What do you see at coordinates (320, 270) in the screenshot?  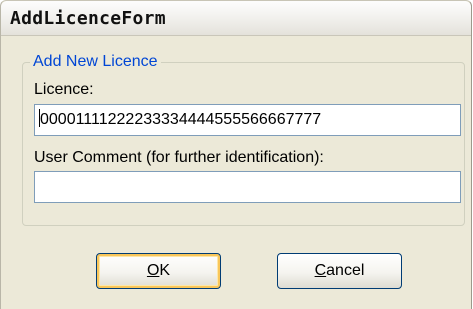 I see `cancel-button-mnemonic: C` at bounding box center [320, 270].